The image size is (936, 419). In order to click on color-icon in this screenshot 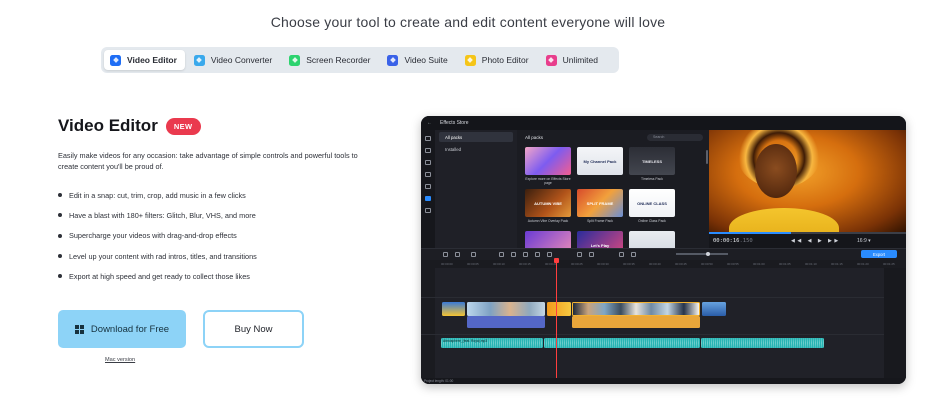, I will do `click(537, 254)`.